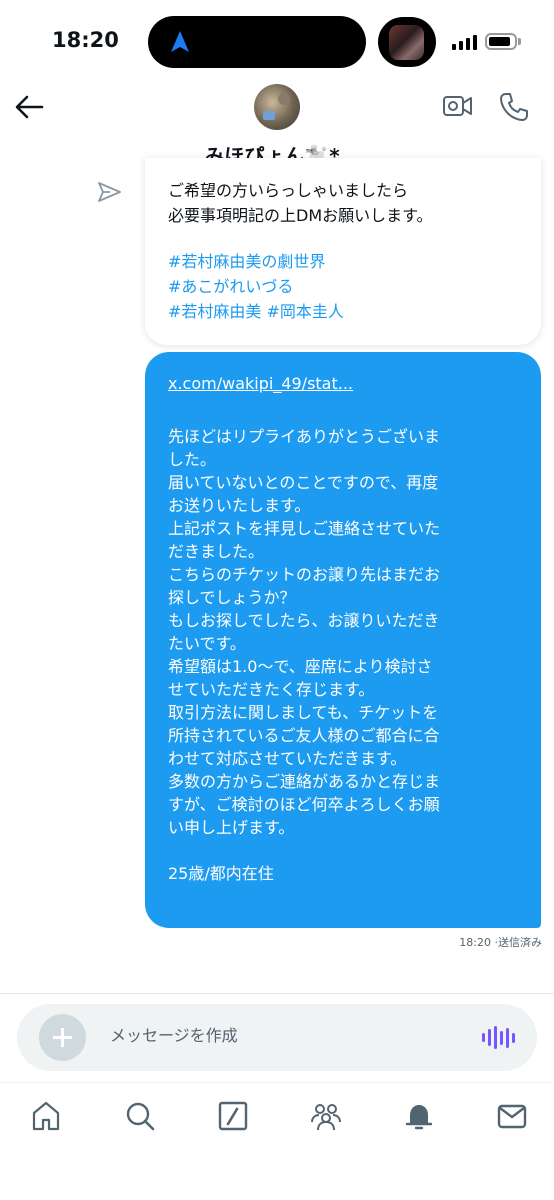 This screenshot has width=554, height=1200. Describe the element at coordinates (109, 192) in the screenshot. I see `send-icon` at that location.